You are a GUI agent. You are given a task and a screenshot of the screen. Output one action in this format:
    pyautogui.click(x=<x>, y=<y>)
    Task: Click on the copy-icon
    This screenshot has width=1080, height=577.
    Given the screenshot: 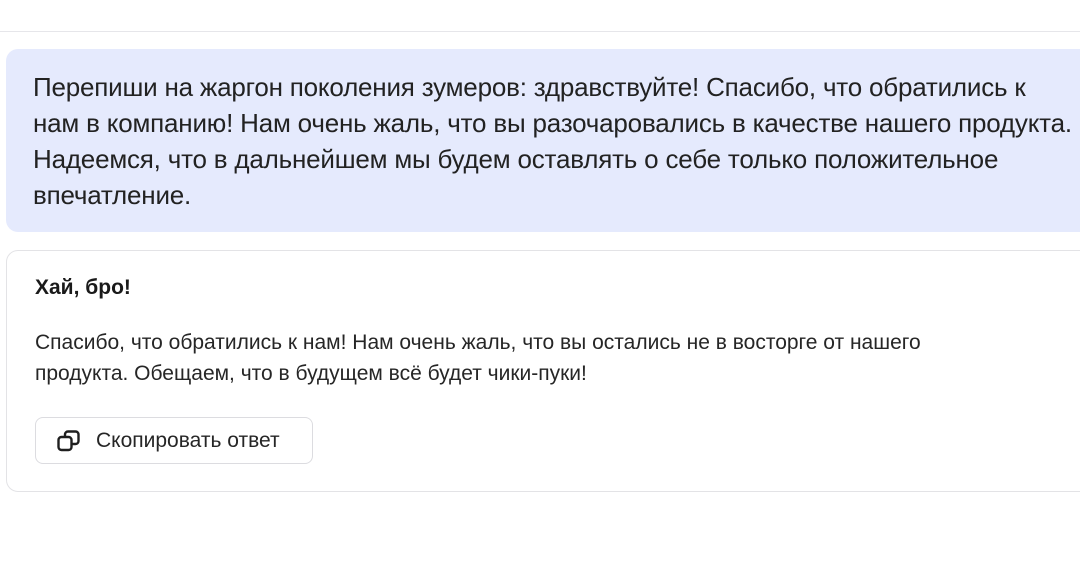 What is the action you would take?
    pyautogui.click(x=69, y=441)
    